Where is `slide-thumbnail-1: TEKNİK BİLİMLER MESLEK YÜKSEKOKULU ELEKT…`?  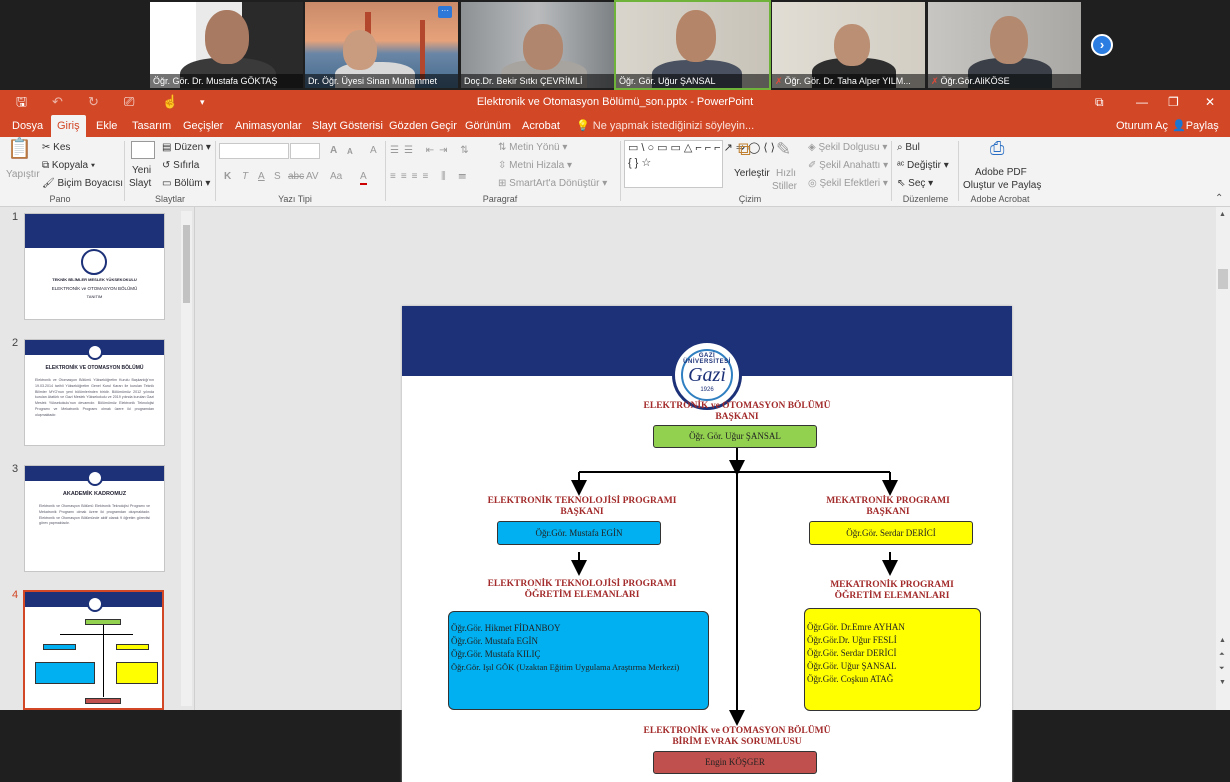
slide-thumbnail-1: TEKNİK BİLİMLER MESLEK YÜKSEKOKULU ELEKT… is located at coordinates (94, 266).